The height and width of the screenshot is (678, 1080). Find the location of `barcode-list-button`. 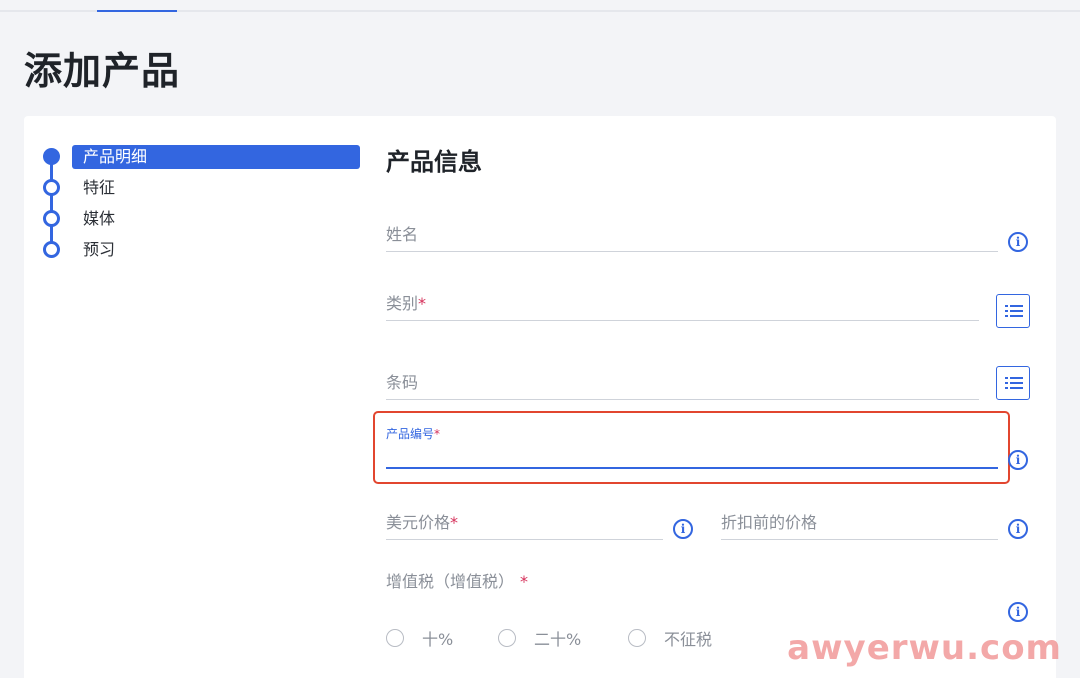

barcode-list-button is located at coordinates (1013, 383).